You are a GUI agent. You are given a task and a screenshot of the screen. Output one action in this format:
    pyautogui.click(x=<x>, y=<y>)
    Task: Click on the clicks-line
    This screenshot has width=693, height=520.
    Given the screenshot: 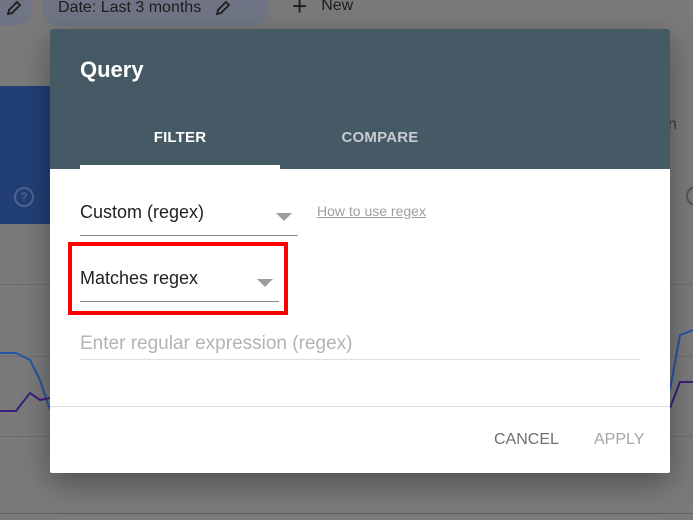 What is the action you would take?
    pyautogui.click(x=25, y=381)
    